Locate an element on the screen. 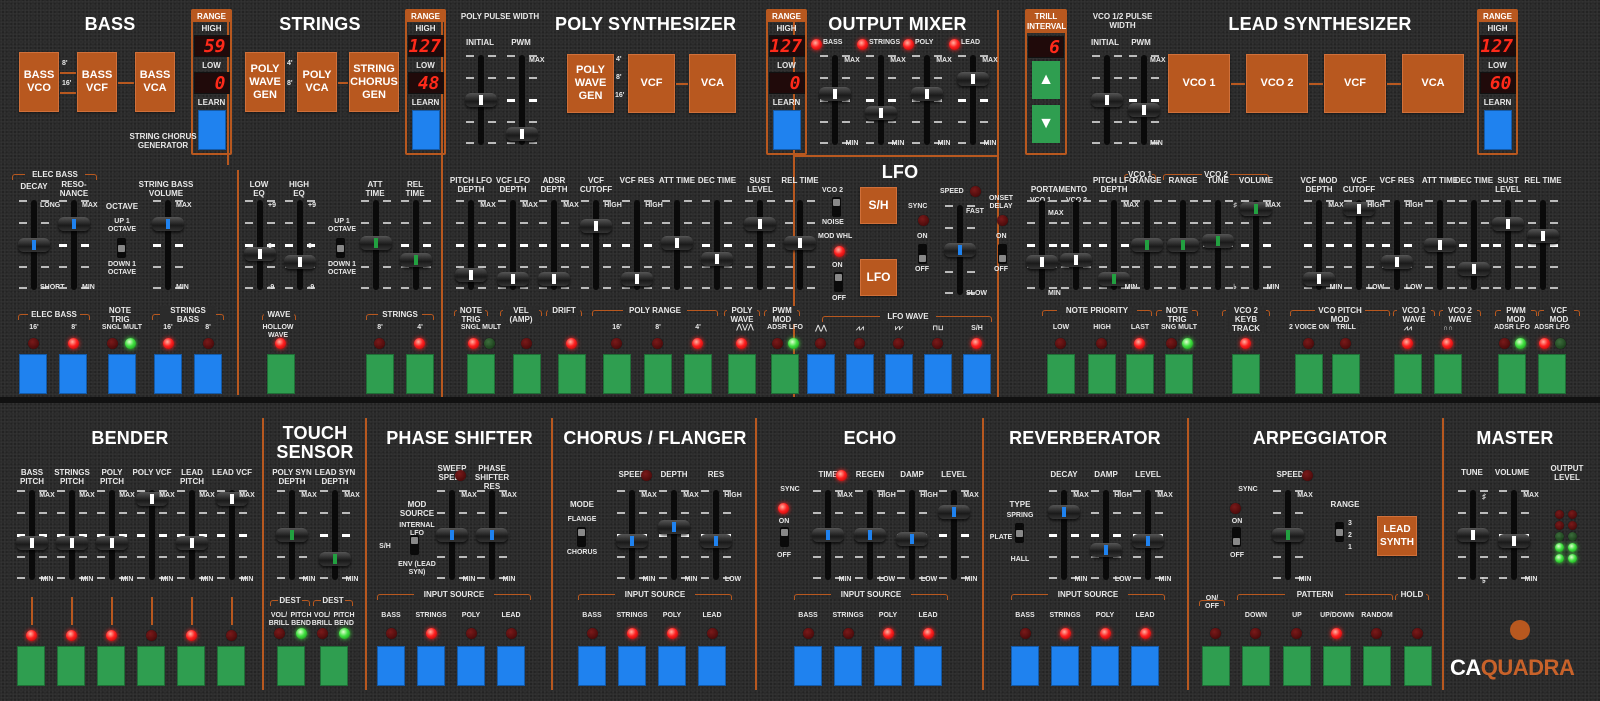  phase-shifter-res-fader is located at coordinates (492, 535).